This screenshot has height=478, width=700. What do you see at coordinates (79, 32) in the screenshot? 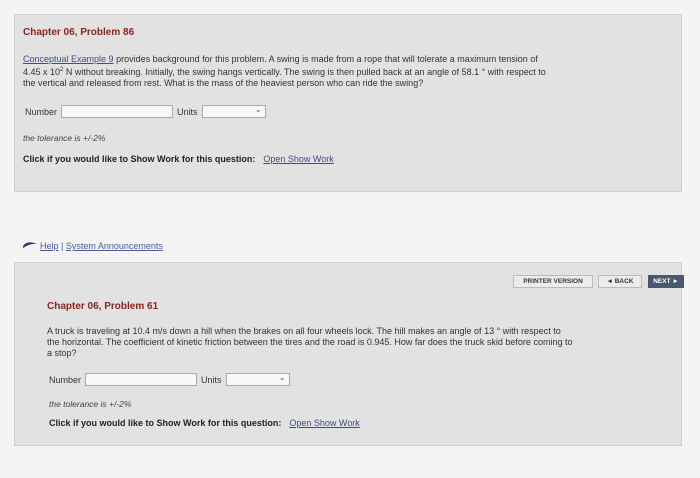
I see `problem-title: Chapter 06, Problem 86` at bounding box center [79, 32].